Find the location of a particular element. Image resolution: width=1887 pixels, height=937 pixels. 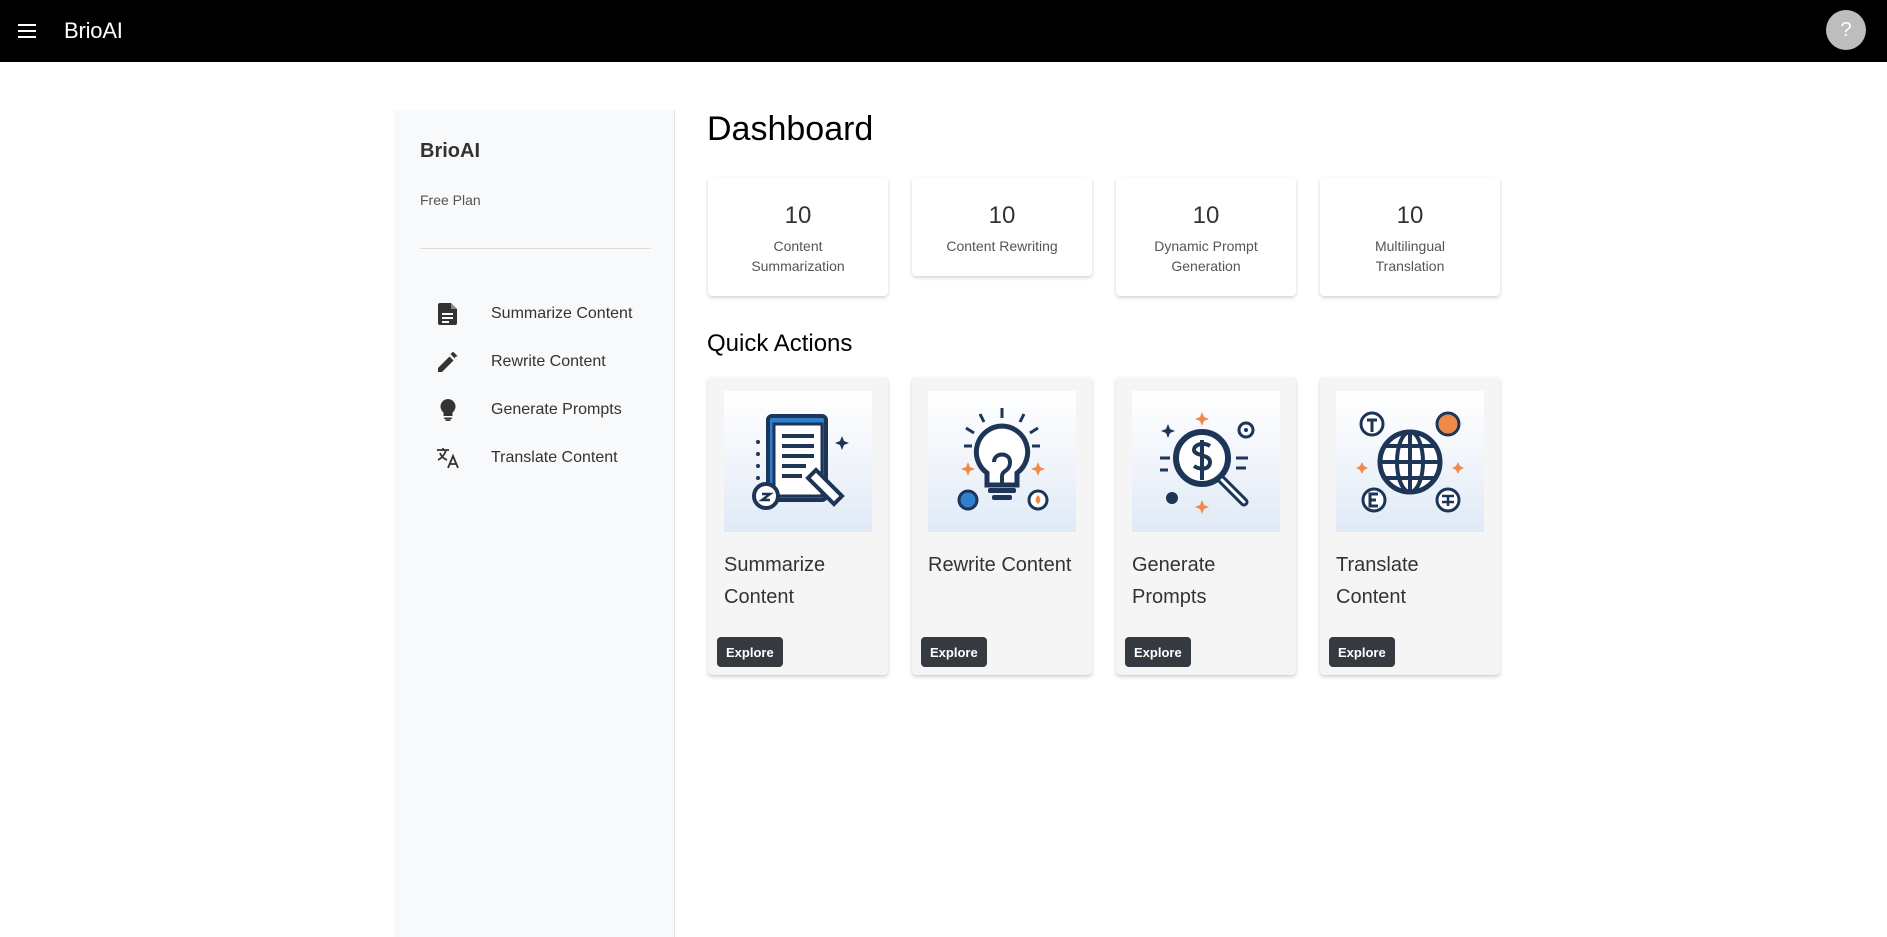

stat-label: Dynamic Prompt Generation is located at coordinates (1206, 256).